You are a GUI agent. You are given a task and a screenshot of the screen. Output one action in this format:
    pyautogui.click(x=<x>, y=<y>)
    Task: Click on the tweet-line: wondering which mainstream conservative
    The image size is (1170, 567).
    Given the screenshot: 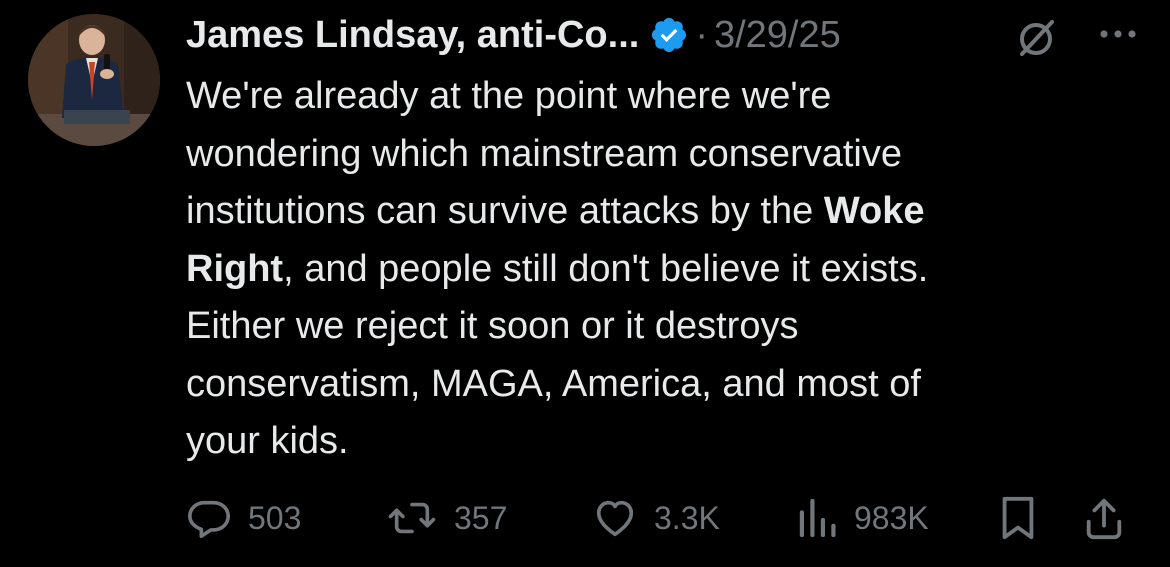 What is the action you would take?
    pyautogui.click(x=666, y=155)
    